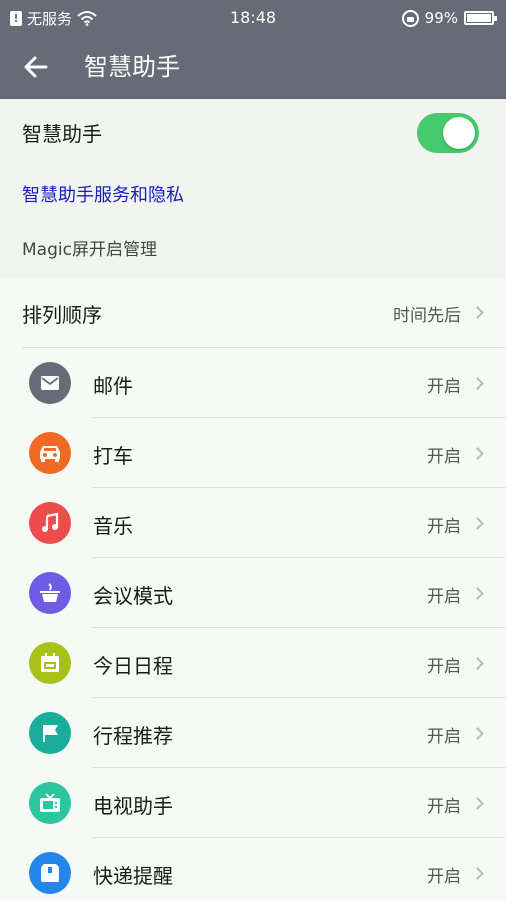 Image resolution: width=506 pixels, height=900 pixels. I want to click on music-icon, so click(50, 523).